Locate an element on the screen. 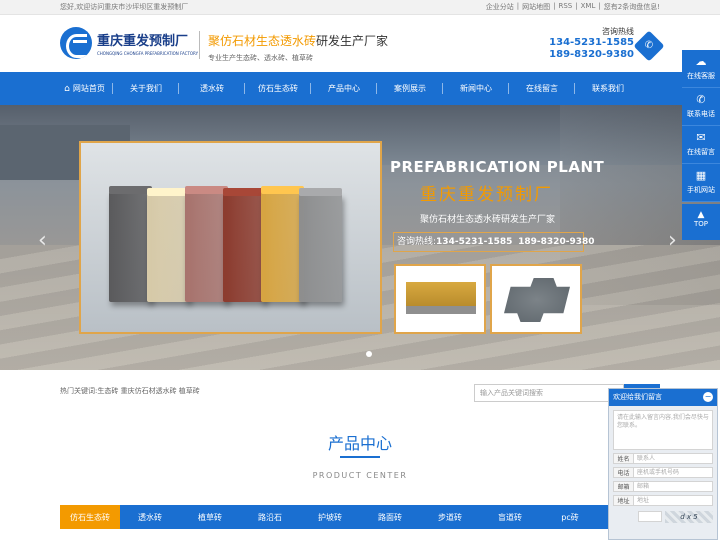 Image resolution: width=720 pixels, height=540 pixels. captcha-input is located at coordinates (650, 516).